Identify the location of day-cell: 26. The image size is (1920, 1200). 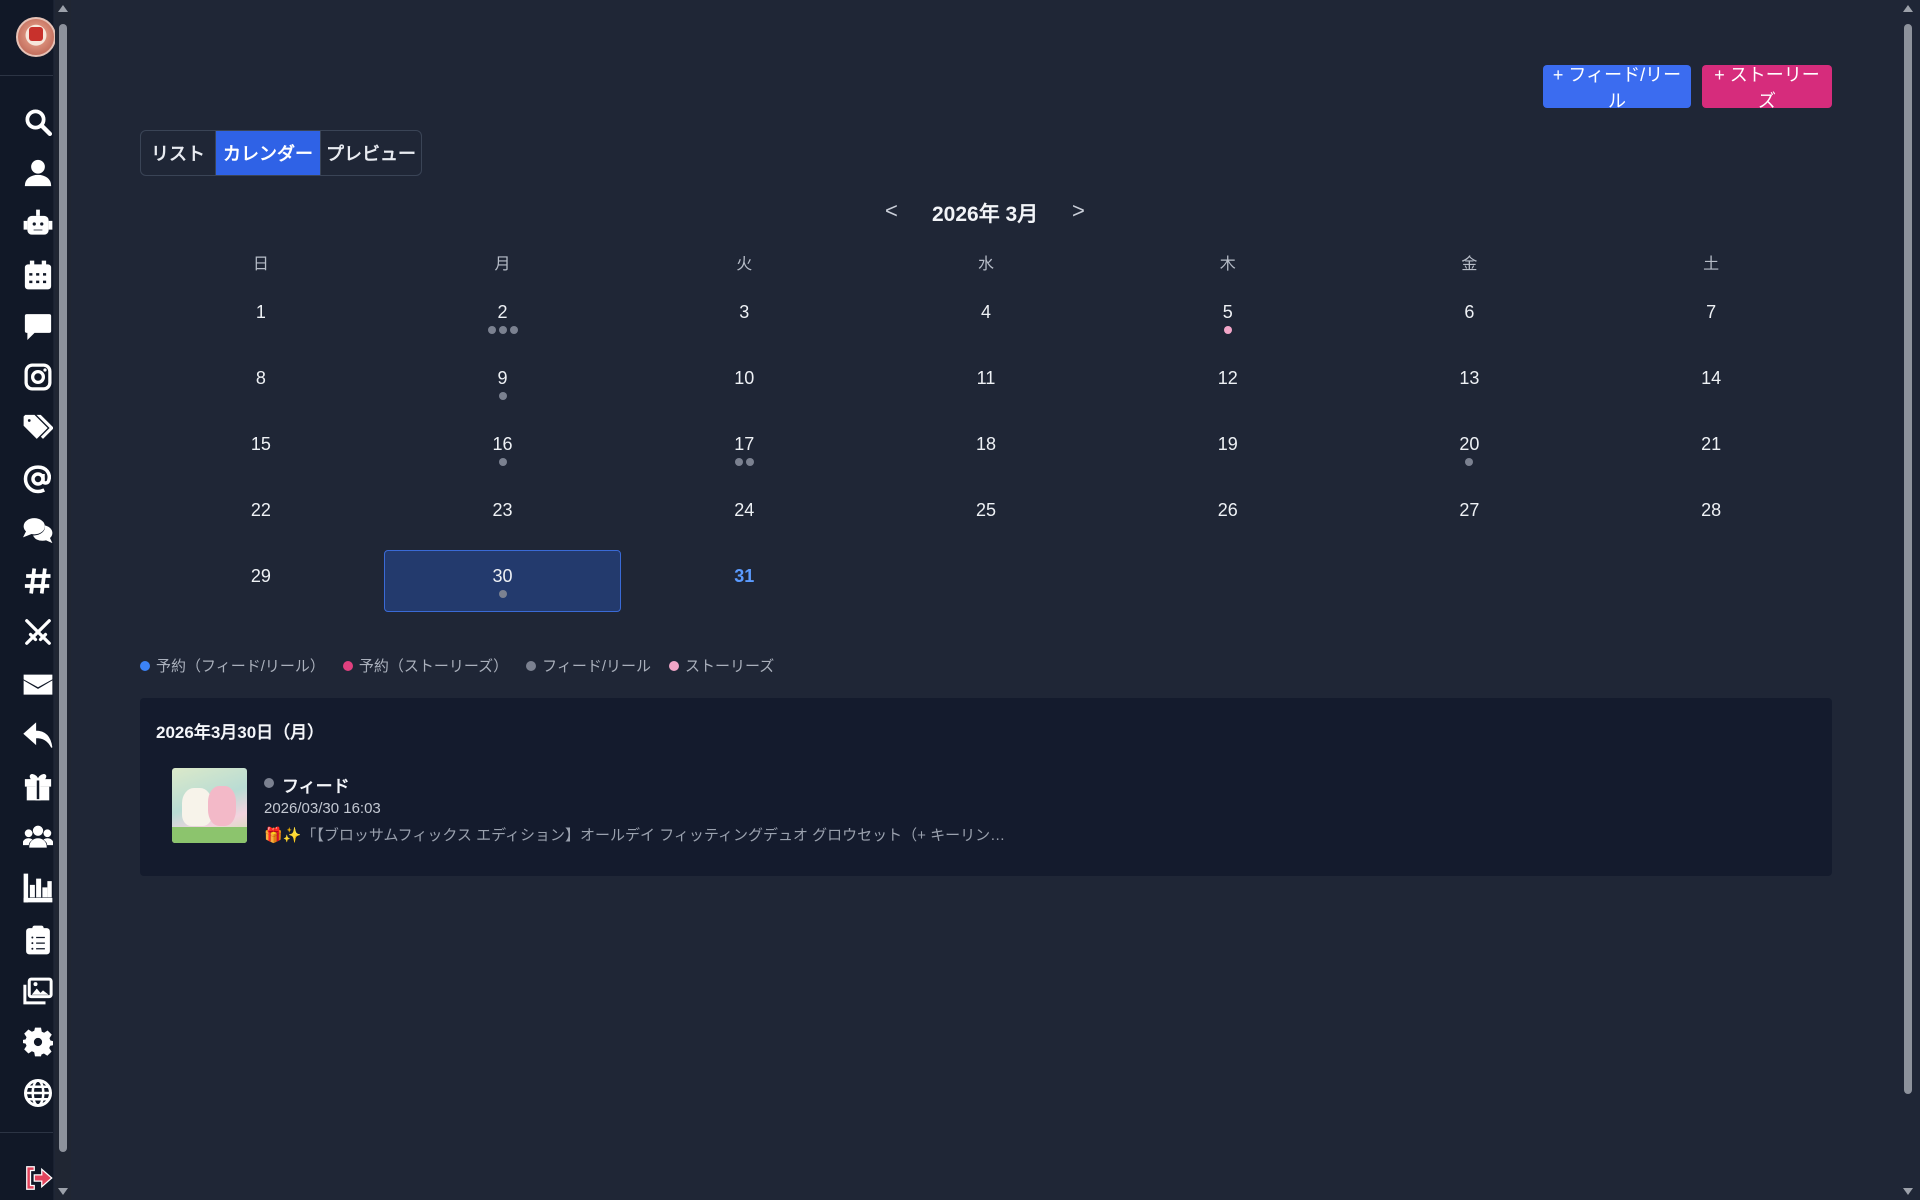
(1228, 515).